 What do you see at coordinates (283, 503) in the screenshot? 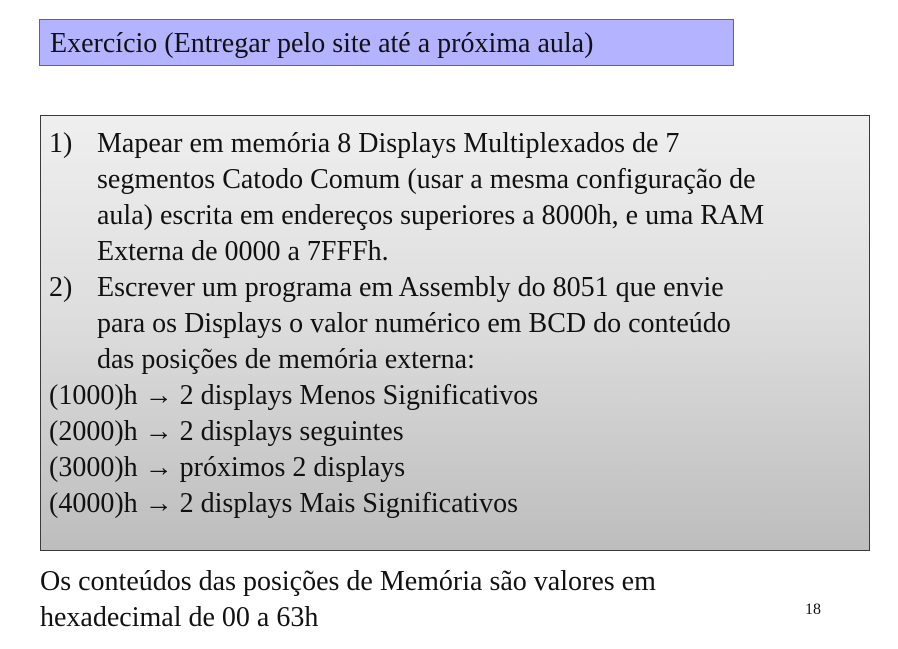
I see `mapping-line-4000h: (4000)h → 2 displays Mais Significativos` at bounding box center [283, 503].